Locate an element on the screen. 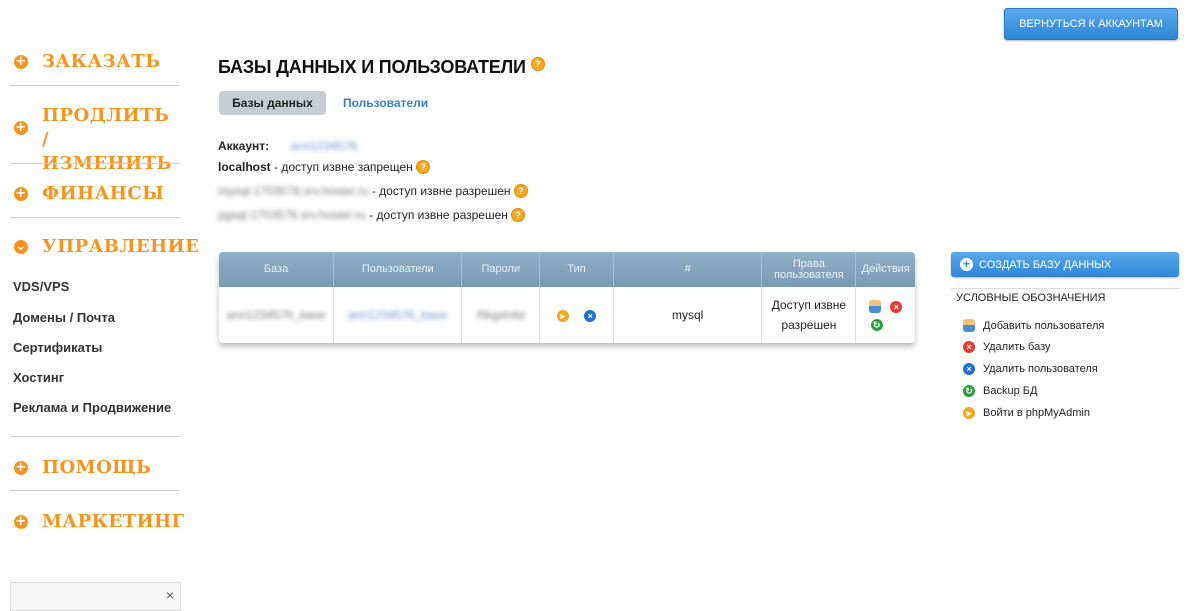 The width and height of the screenshot is (1190, 611). sidebar-item-hosting: Хостинг is located at coordinates (38, 377).